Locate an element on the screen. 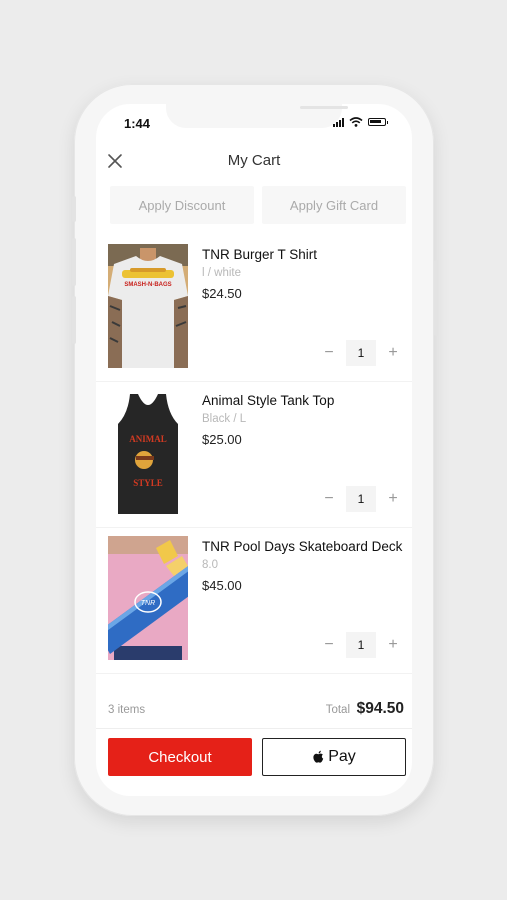 The width and height of the screenshot is (507, 900). product-image: TNR is located at coordinates (148, 598).